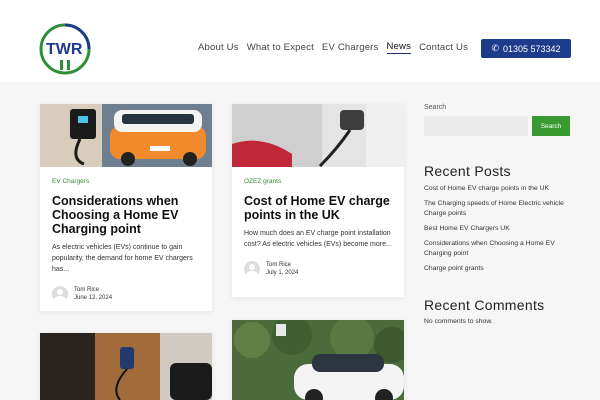 The image size is (600, 400). What do you see at coordinates (495, 48) in the screenshot?
I see `phone-icon: ✆` at bounding box center [495, 48].